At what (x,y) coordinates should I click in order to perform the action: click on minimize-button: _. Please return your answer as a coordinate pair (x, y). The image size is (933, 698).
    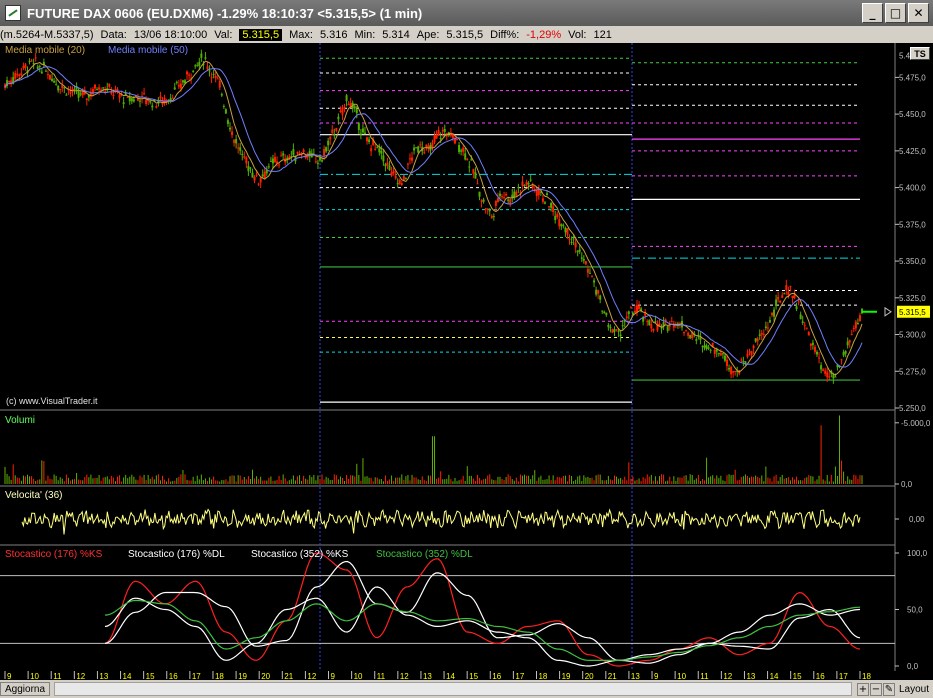
    Looking at the image, I should click on (872, 13).